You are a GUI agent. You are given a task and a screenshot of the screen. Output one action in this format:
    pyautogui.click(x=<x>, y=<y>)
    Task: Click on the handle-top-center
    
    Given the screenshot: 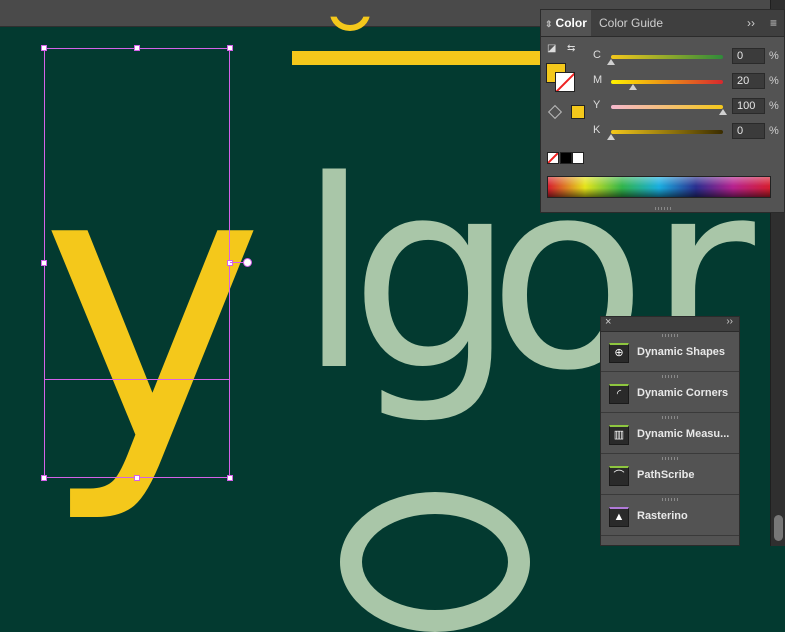 What is the action you would take?
    pyautogui.click(x=137, y=48)
    